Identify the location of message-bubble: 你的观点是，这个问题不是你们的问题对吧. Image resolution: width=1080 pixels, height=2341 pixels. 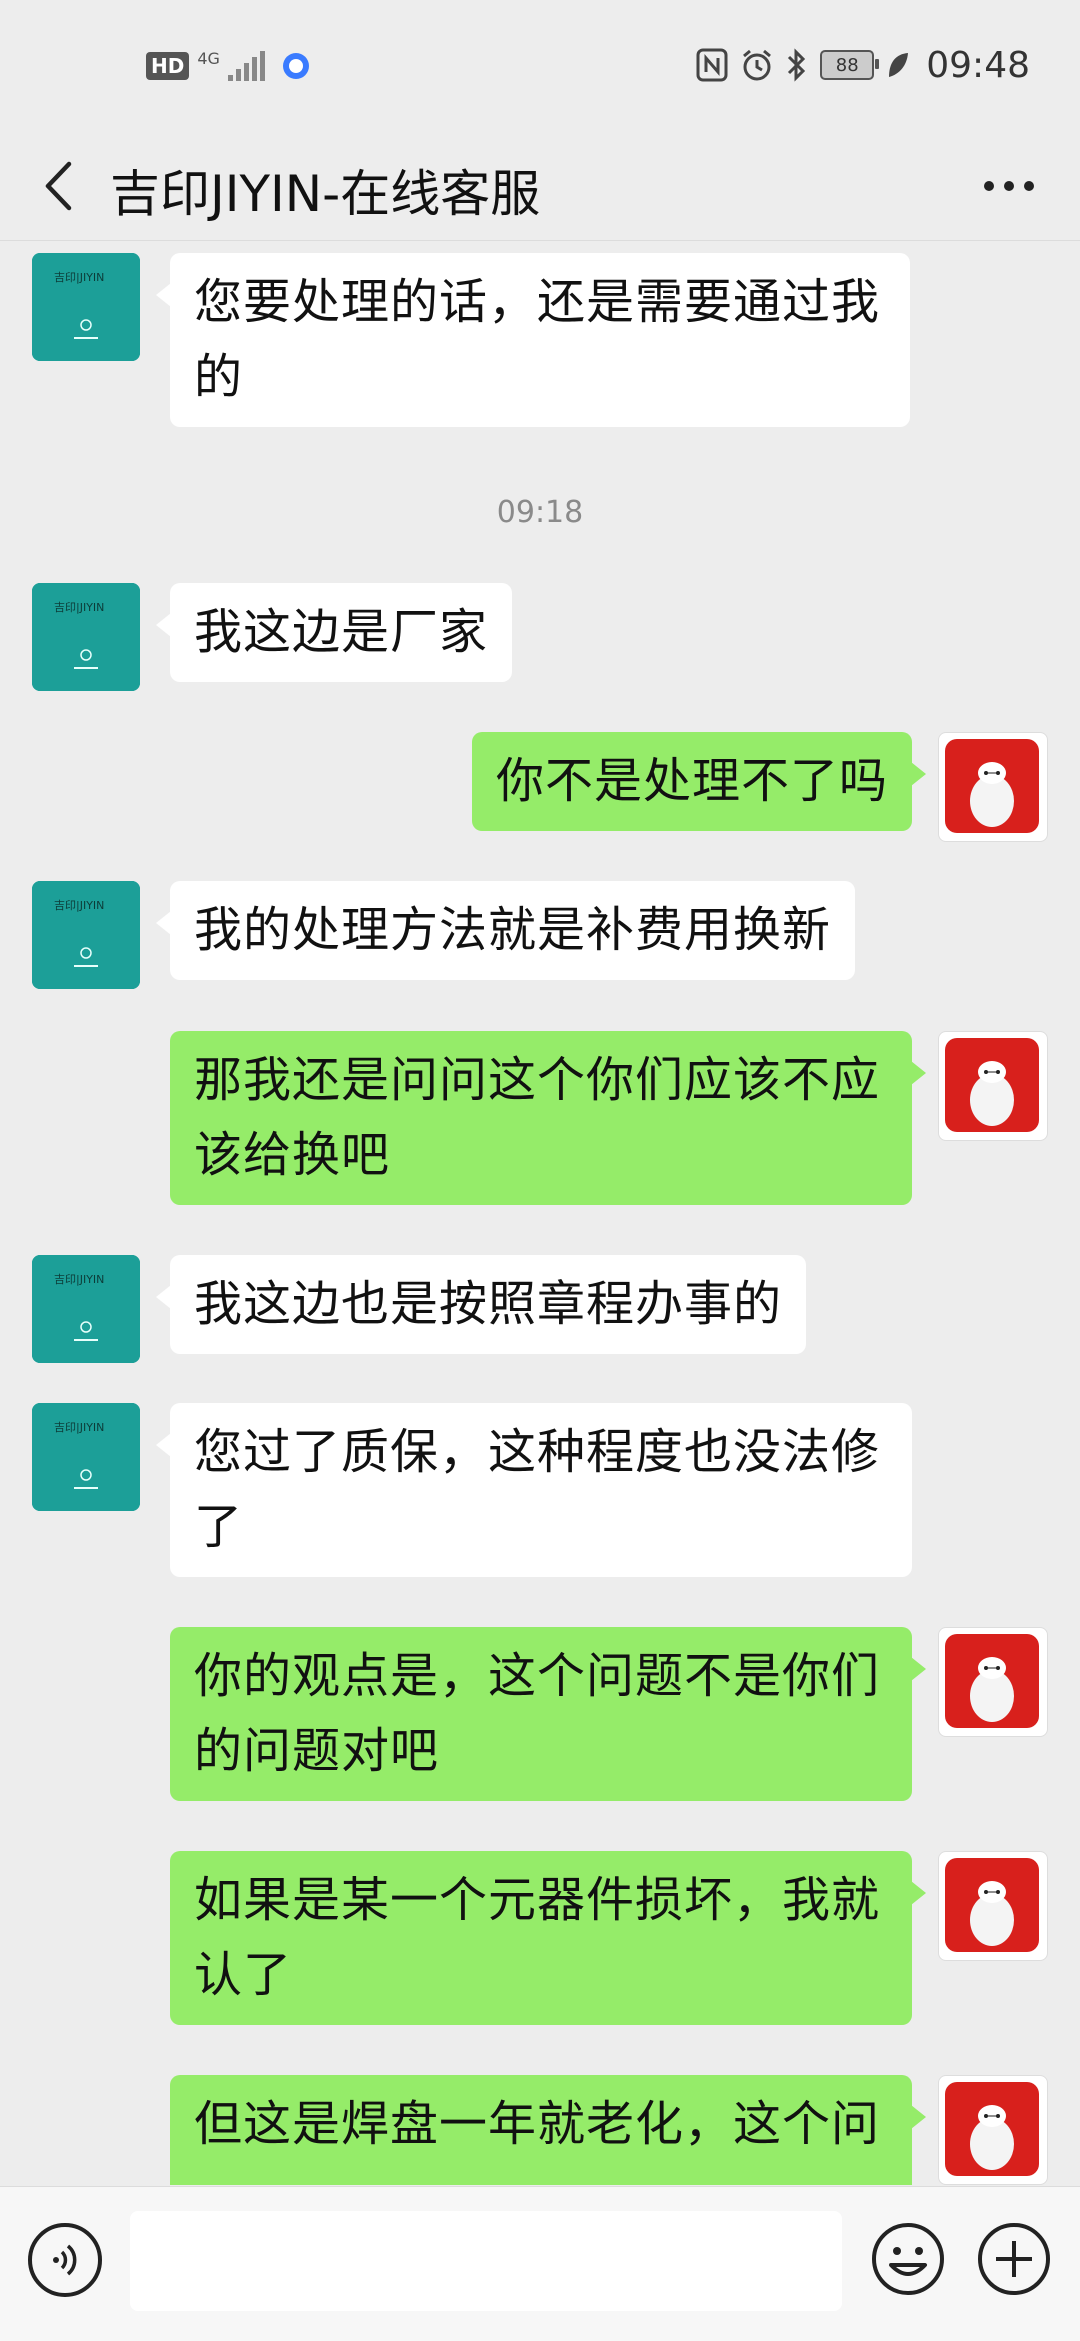
(548, 1714).